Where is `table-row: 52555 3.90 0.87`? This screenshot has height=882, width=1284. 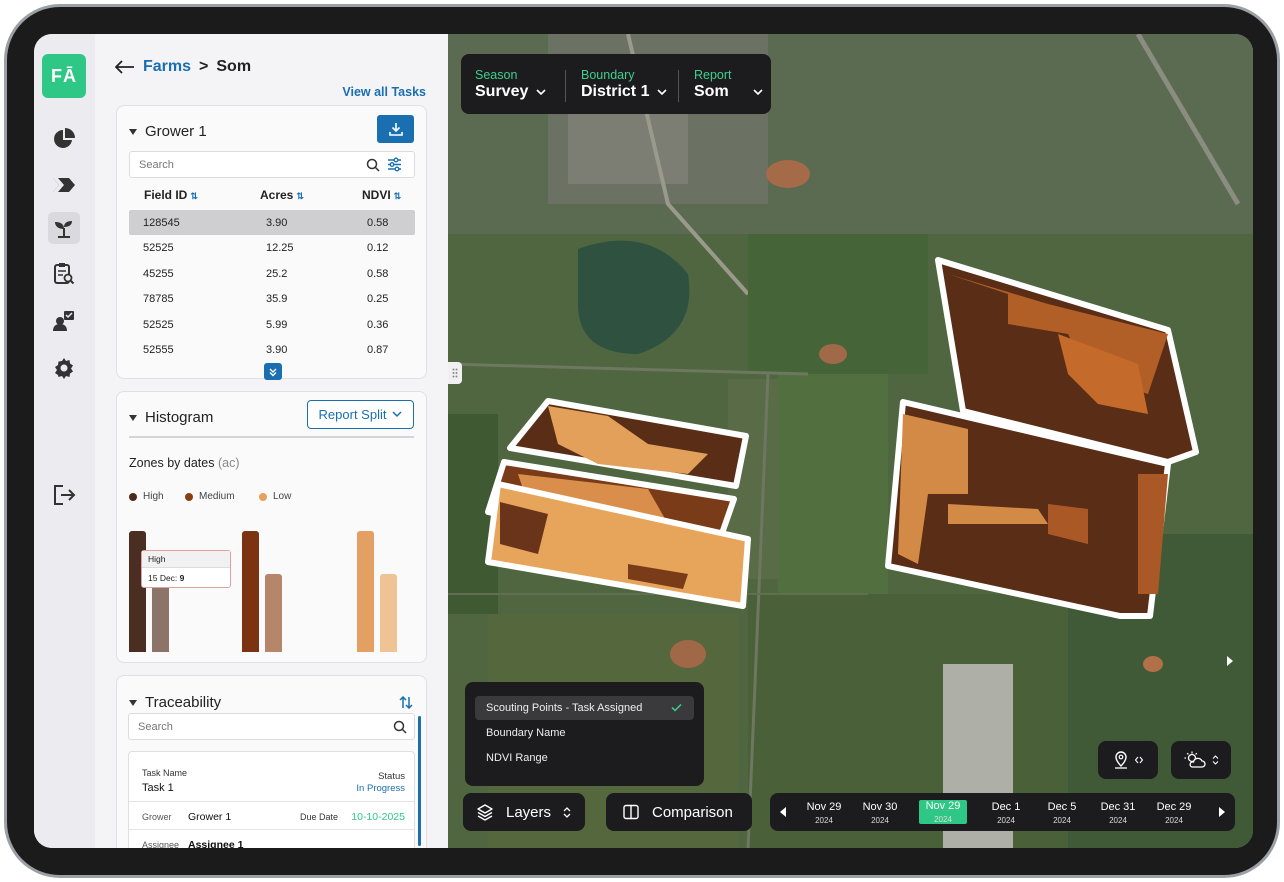
table-row: 52555 3.90 0.87 is located at coordinates (272, 349).